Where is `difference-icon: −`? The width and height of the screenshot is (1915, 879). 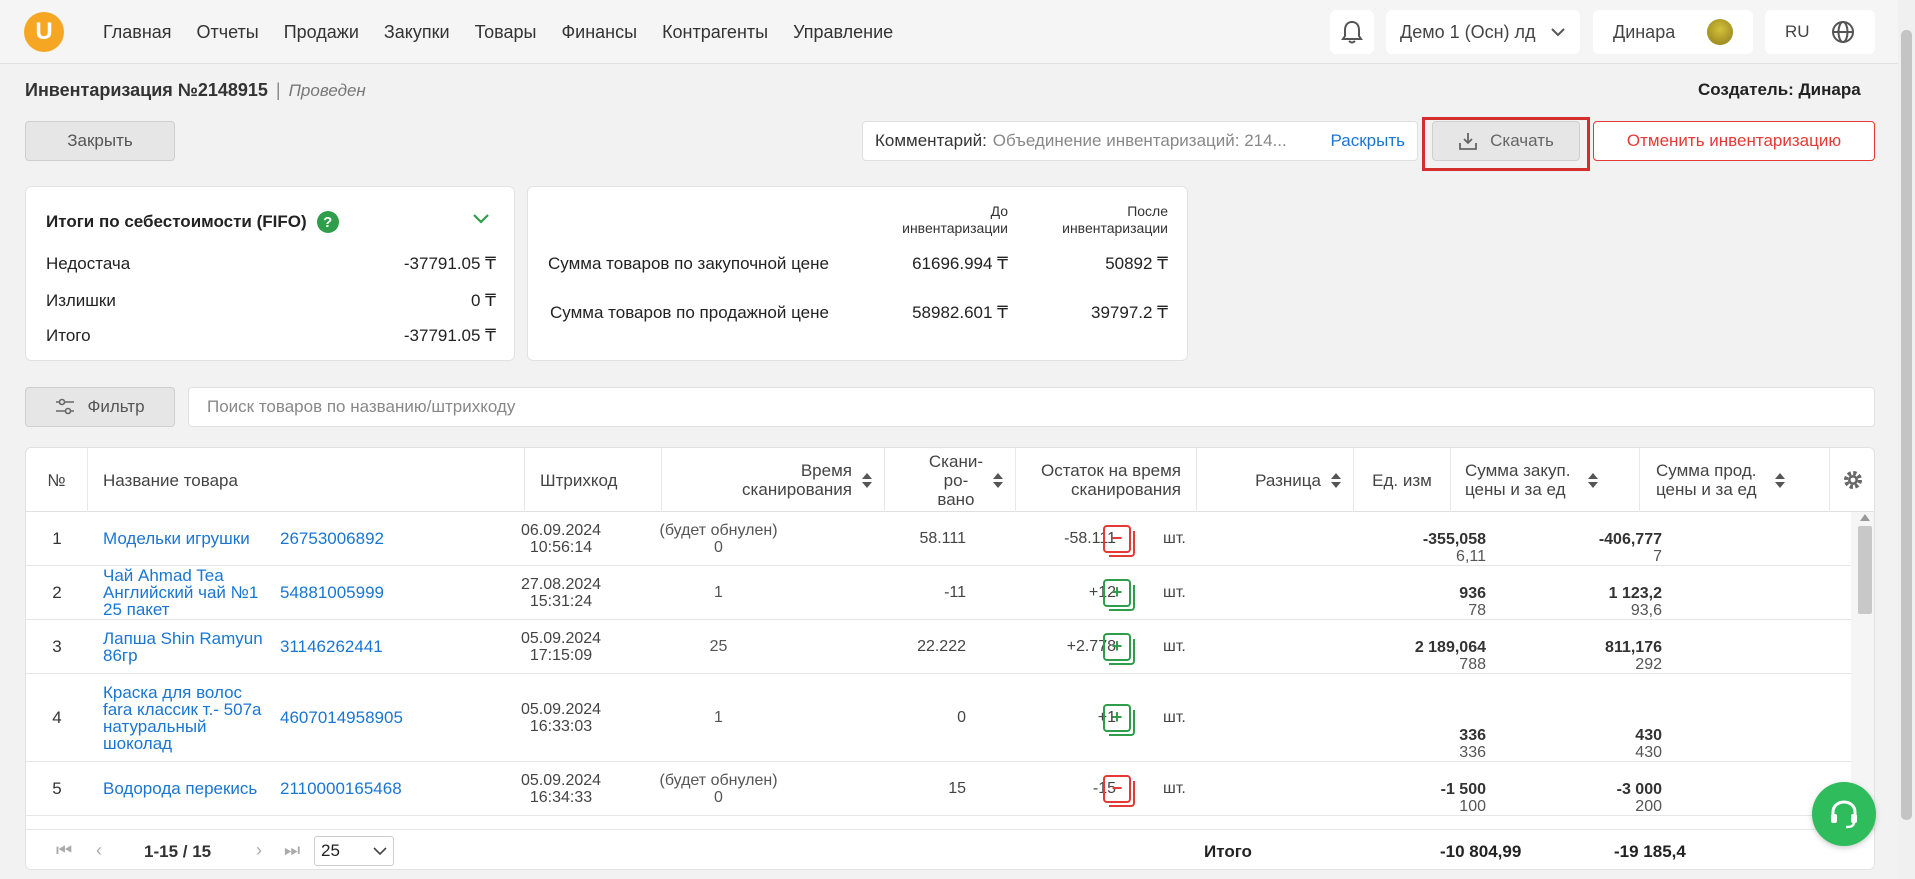
difference-icon: − is located at coordinates (1120, 538).